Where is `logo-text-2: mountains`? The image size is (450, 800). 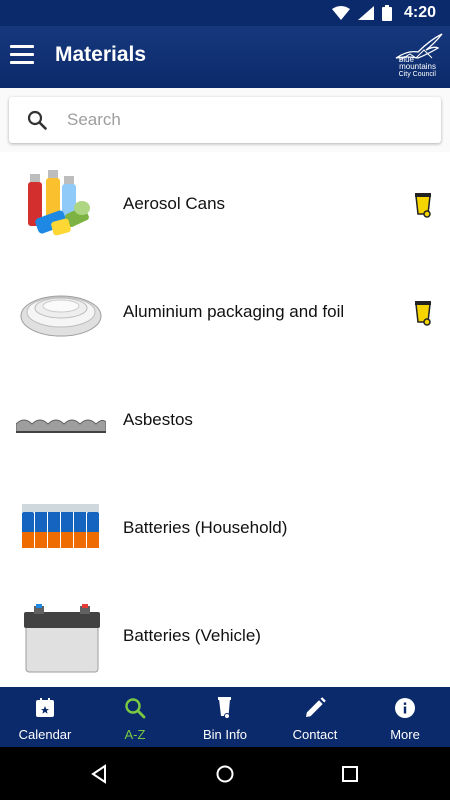 logo-text-2: mountains is located at coordinates (417, 66).